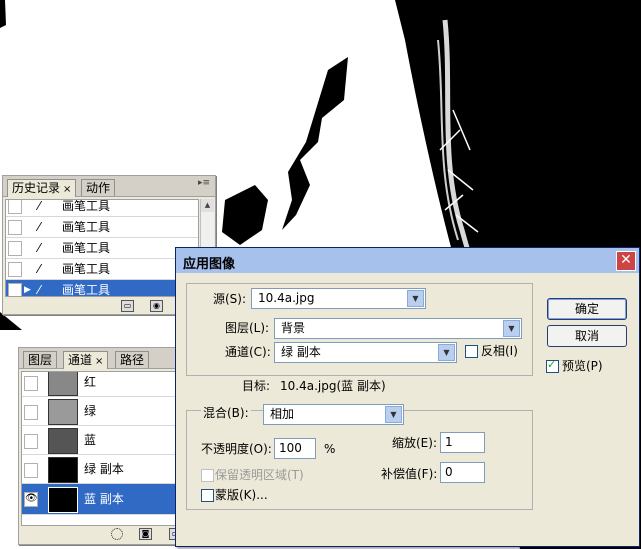  I want to click on scale-value: 1, so click(449, 442).